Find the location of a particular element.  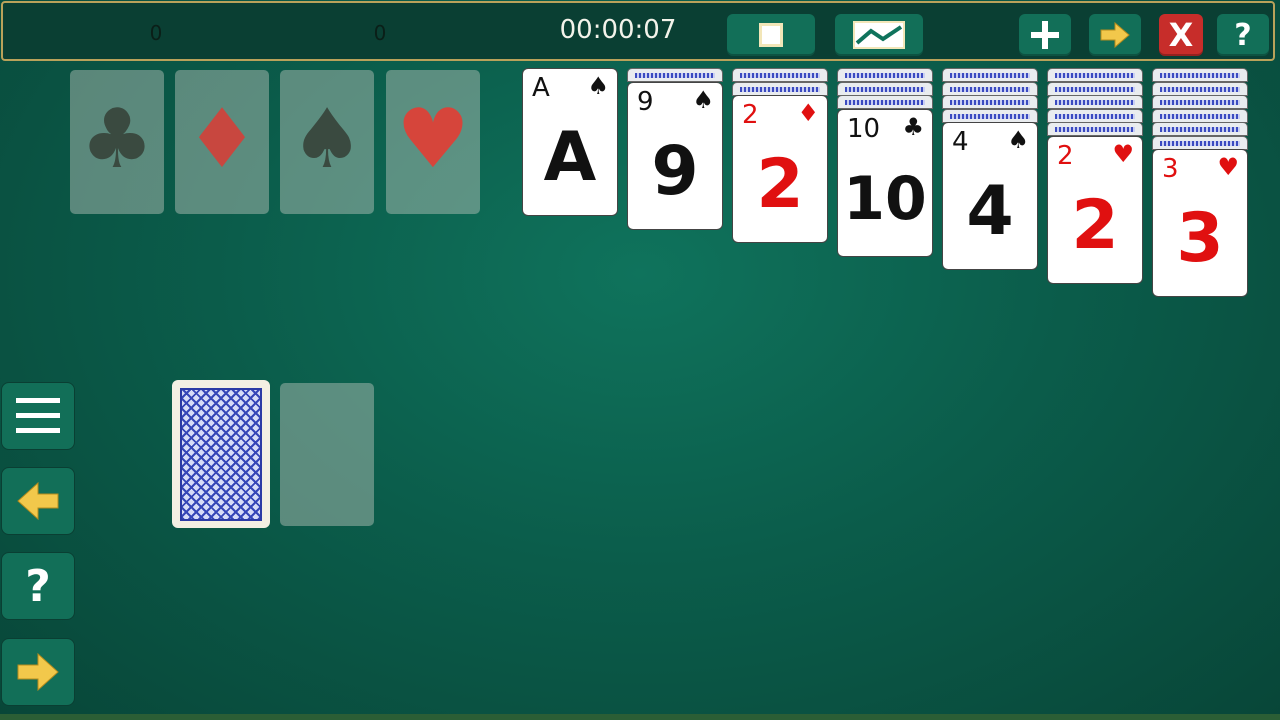

top-bar: 0 0 00:00:07 X ? is located at coordinates (638, 31).